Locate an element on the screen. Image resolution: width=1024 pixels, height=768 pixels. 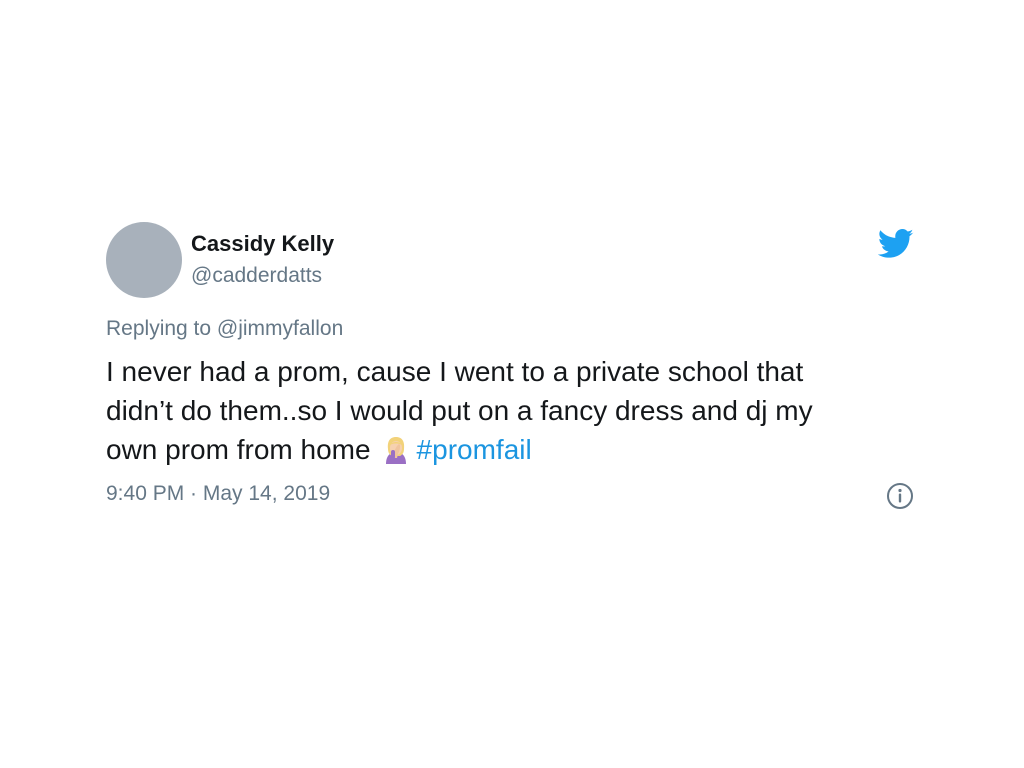
tweet-line: own prom from home #promfail is located at coordinates (511, 449).